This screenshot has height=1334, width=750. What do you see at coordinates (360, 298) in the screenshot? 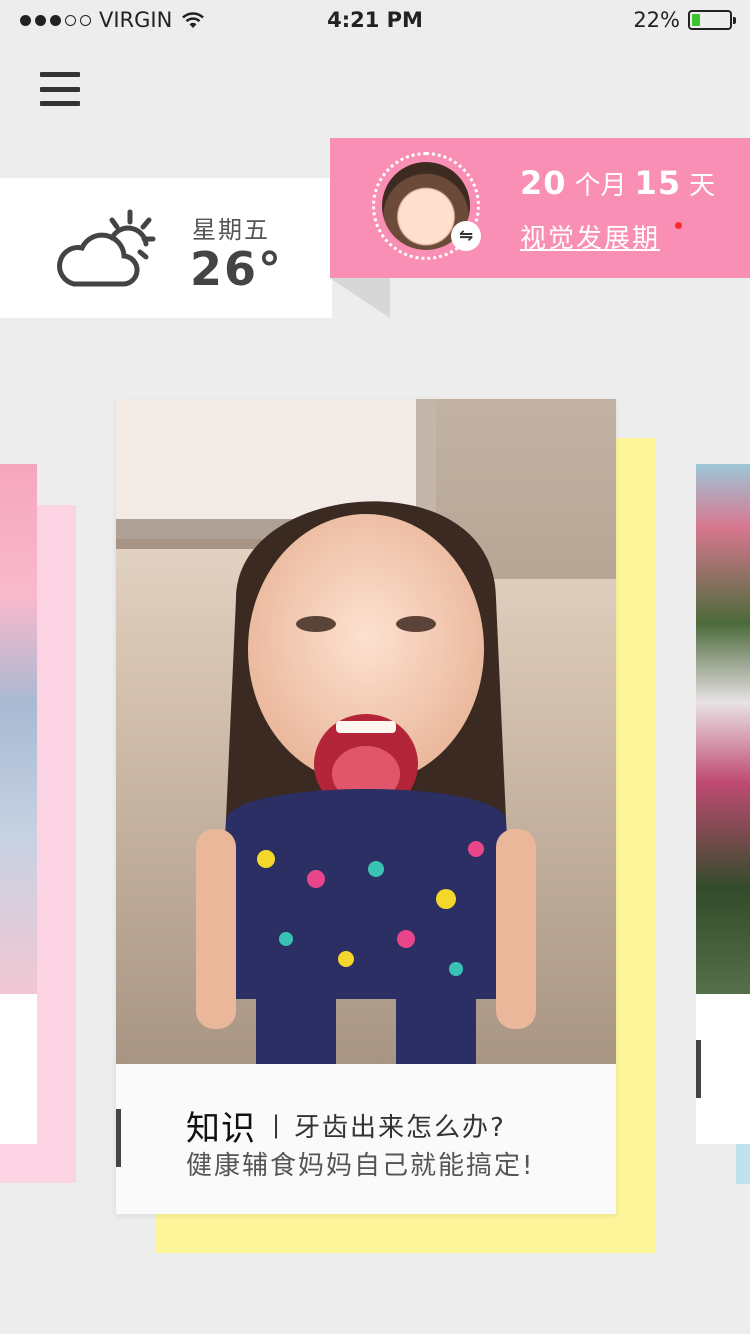
I see `card-fold-shadow` at bounding box center [360, 298].